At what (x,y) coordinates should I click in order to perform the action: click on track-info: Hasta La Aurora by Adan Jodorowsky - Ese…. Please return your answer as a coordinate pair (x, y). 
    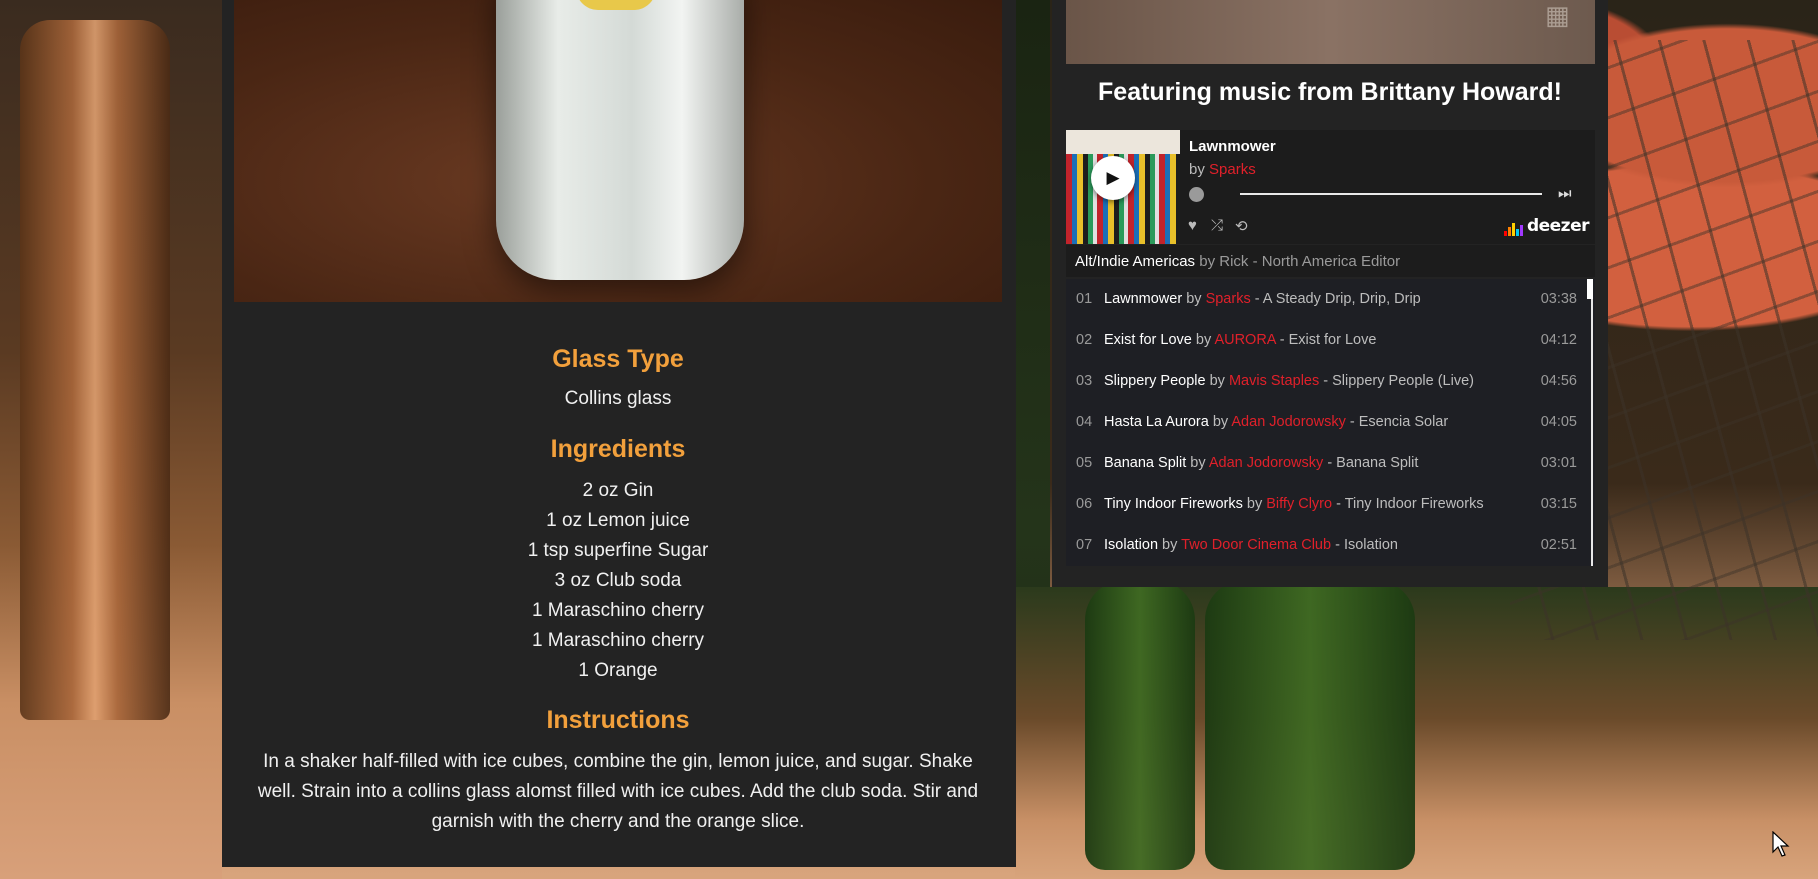
    Looking at the image, I should click on (1276, 422).